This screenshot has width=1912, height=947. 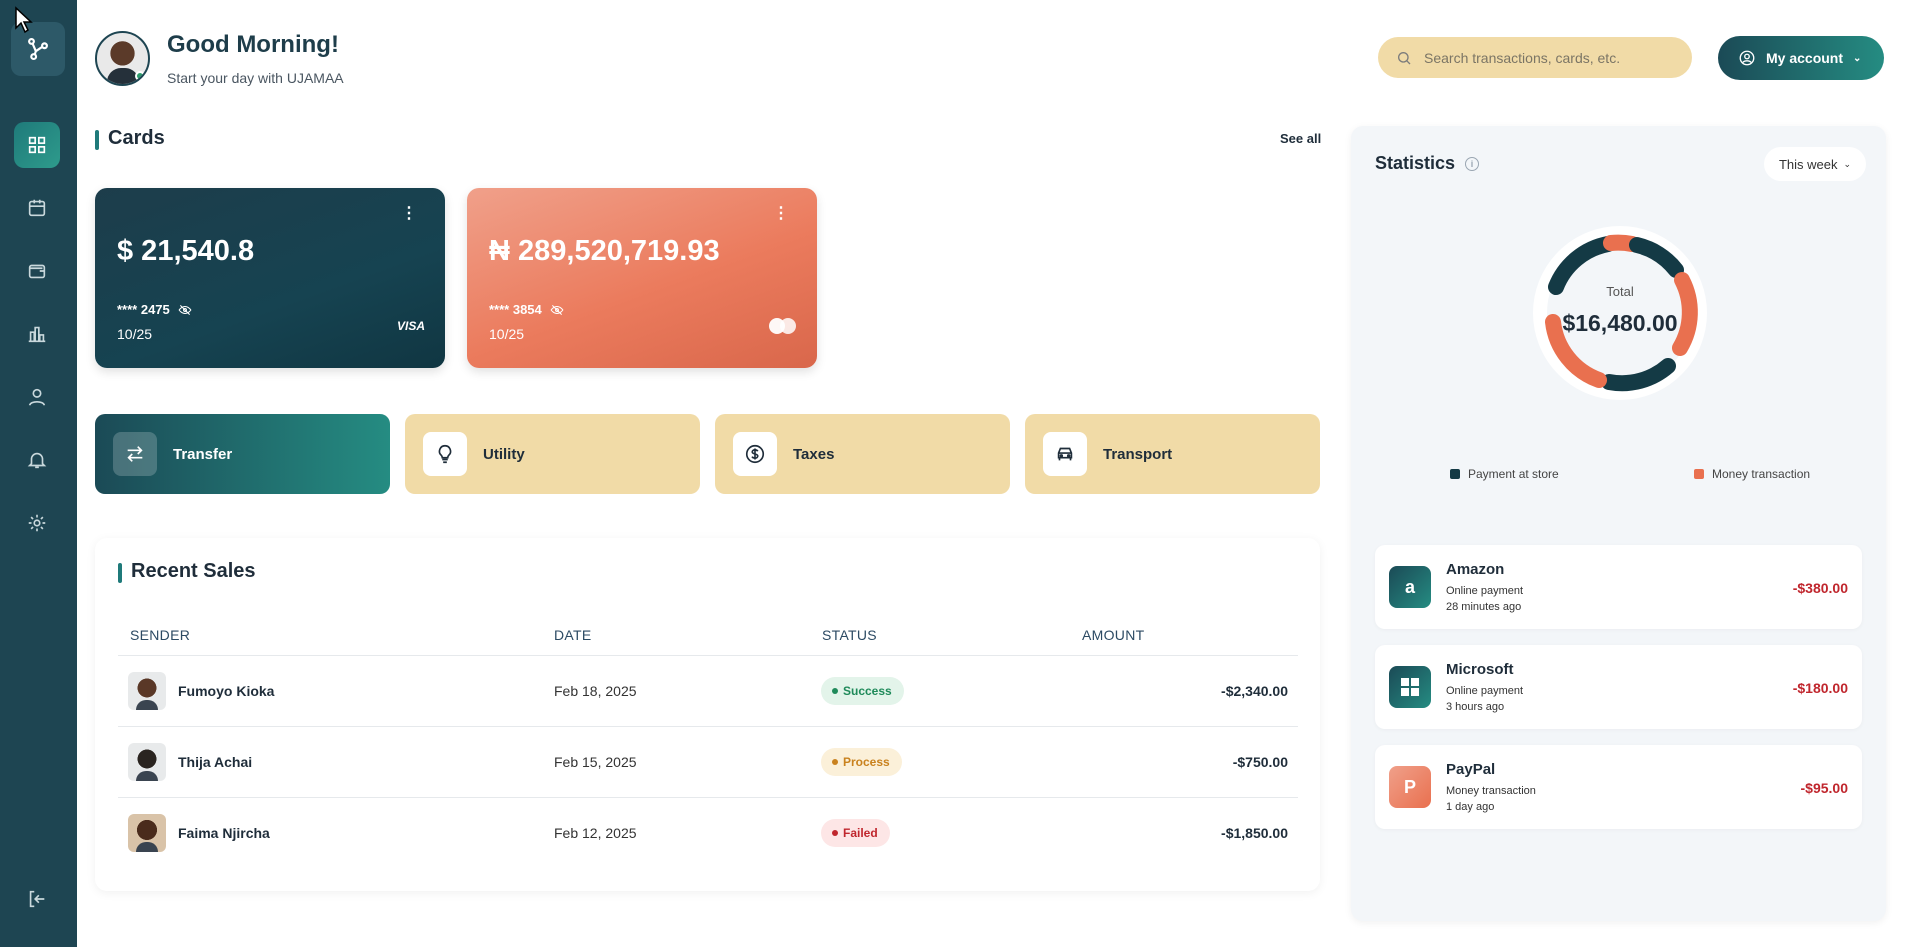 I want to click on statistics-title: Statistics i, so click(x=1427, y=163).